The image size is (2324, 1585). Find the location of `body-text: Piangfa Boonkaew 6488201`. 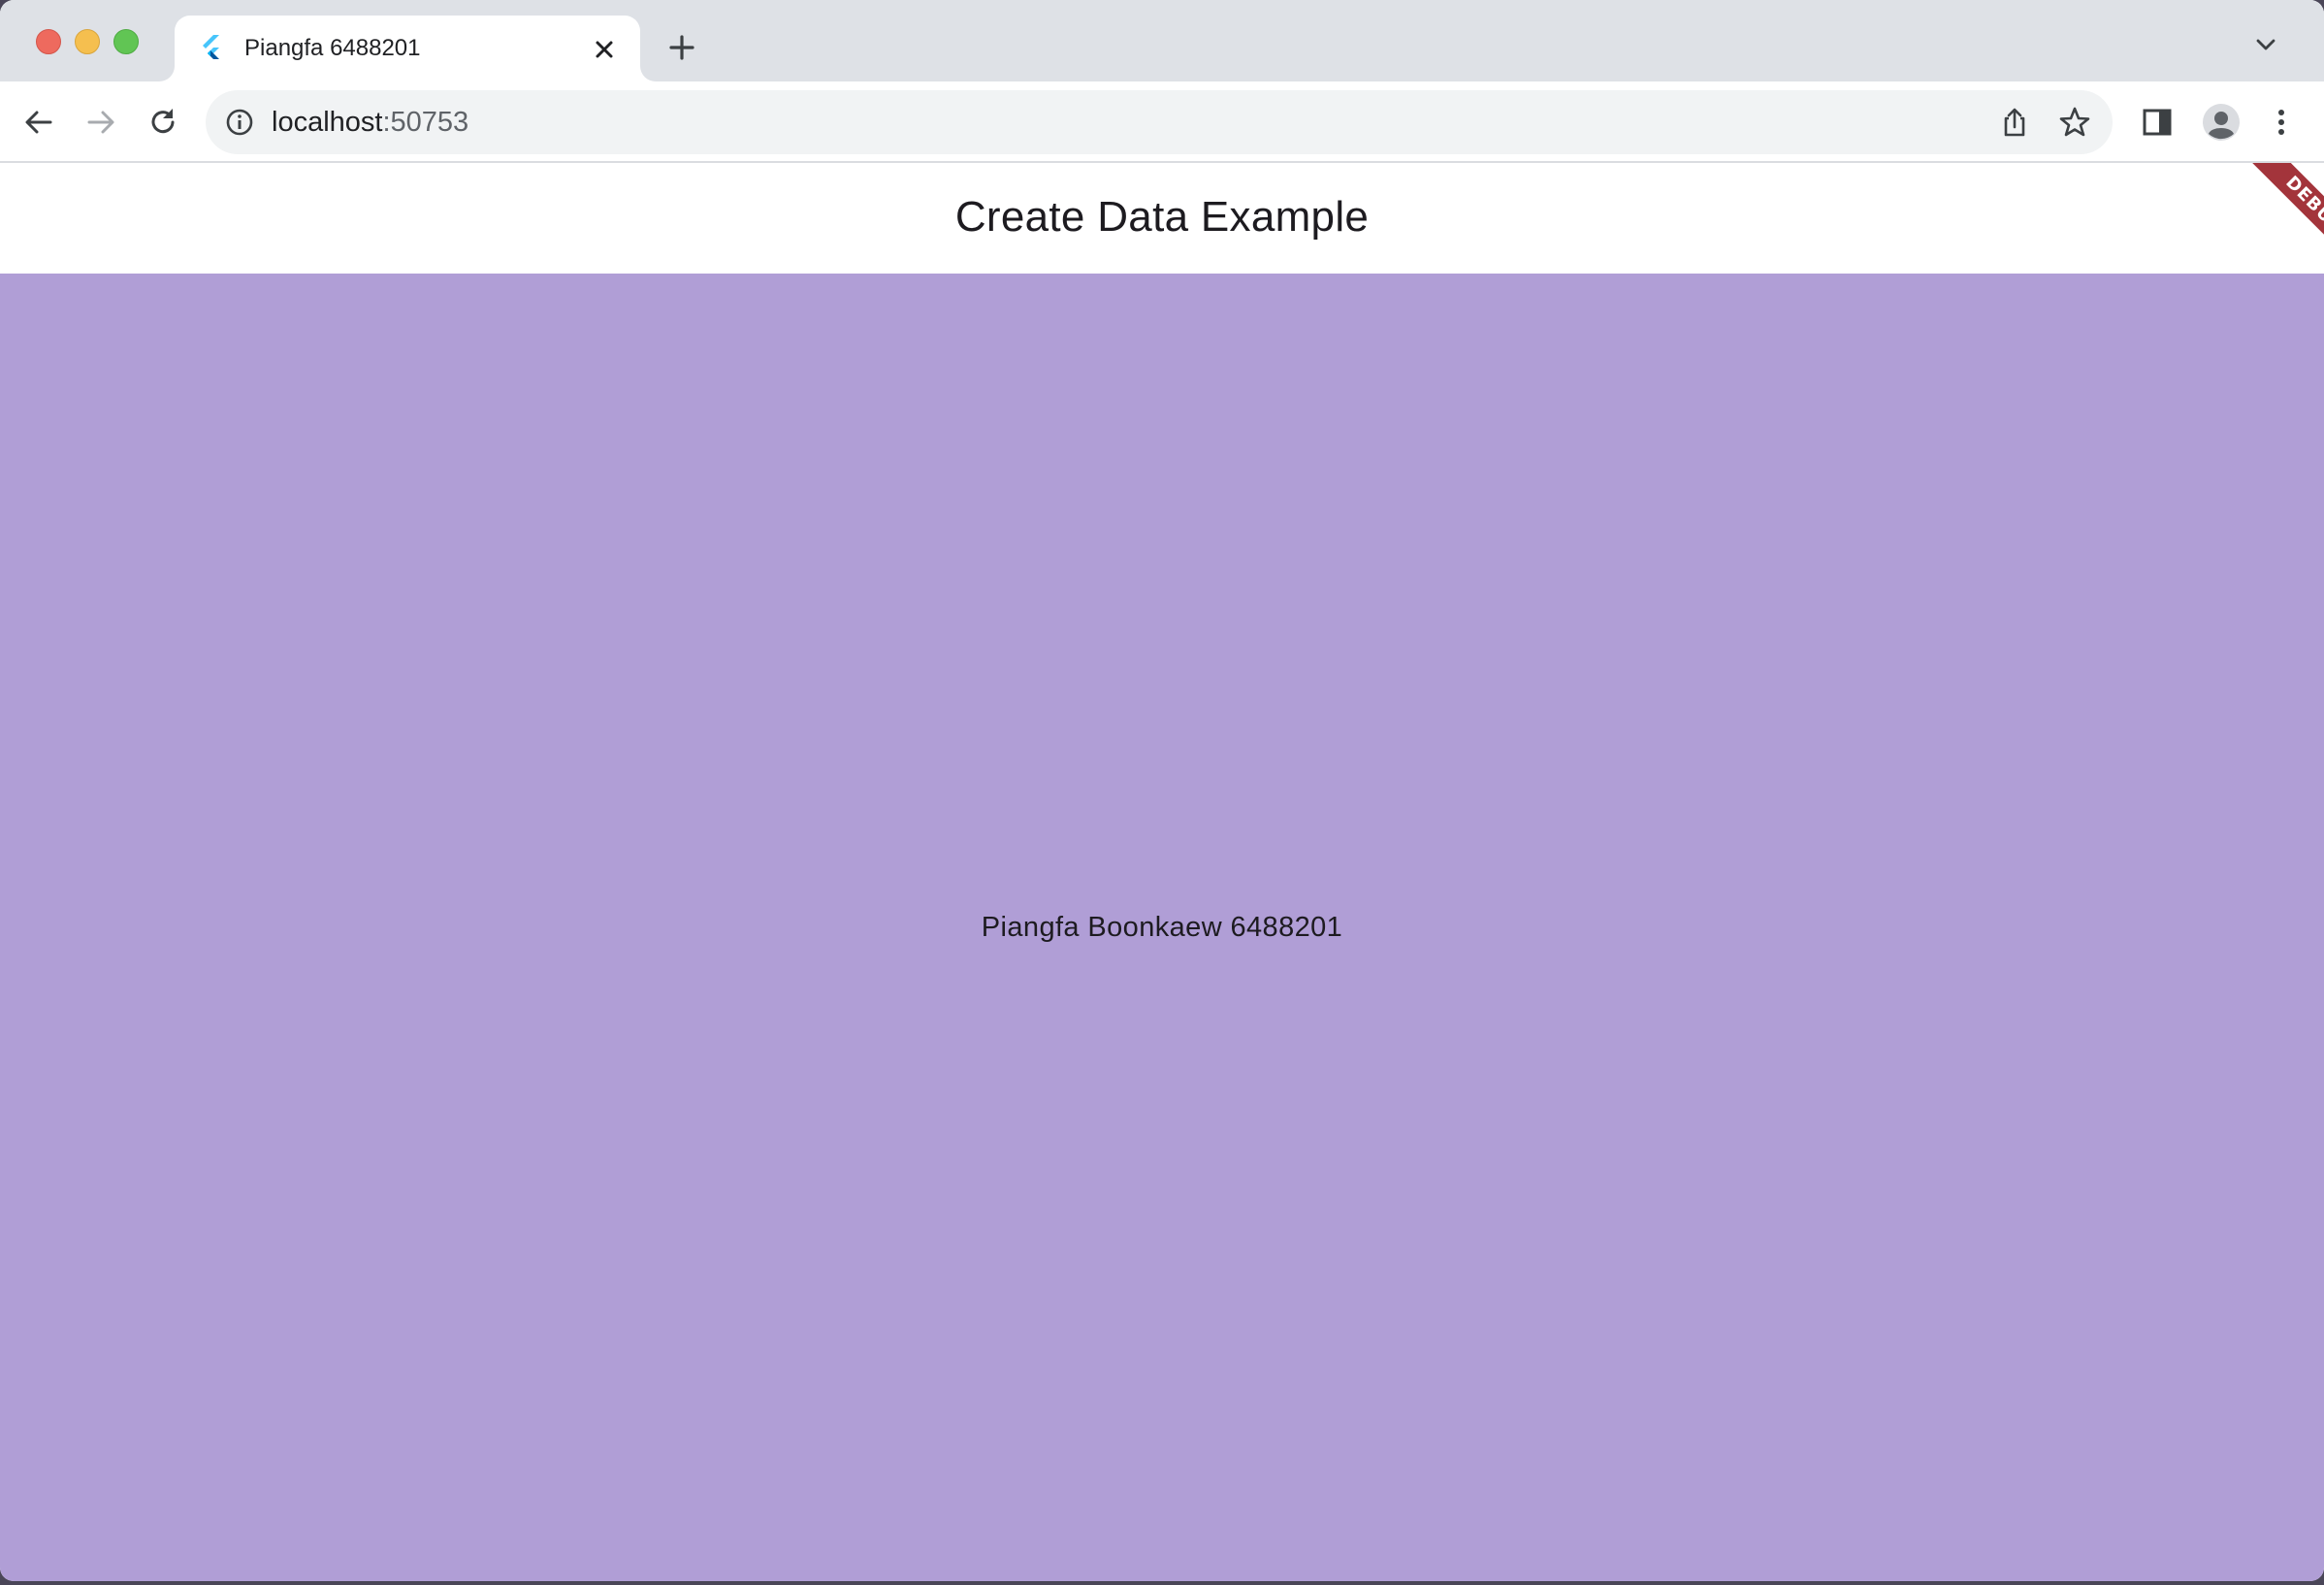

body-text: Piangfa Boonkaew 6488201 is located at coordinates (1162, 927).